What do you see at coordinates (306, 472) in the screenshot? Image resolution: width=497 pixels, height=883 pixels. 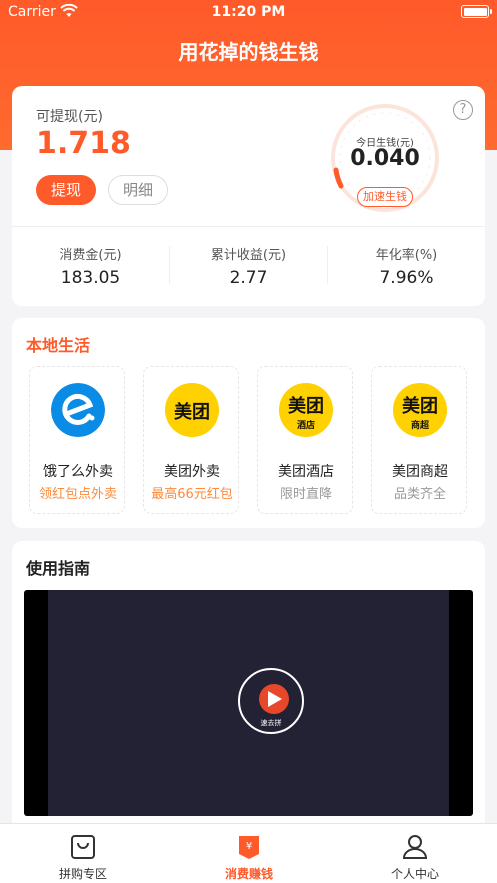 I see `service-name: 美团酒店` at bounding box center [306, 472].